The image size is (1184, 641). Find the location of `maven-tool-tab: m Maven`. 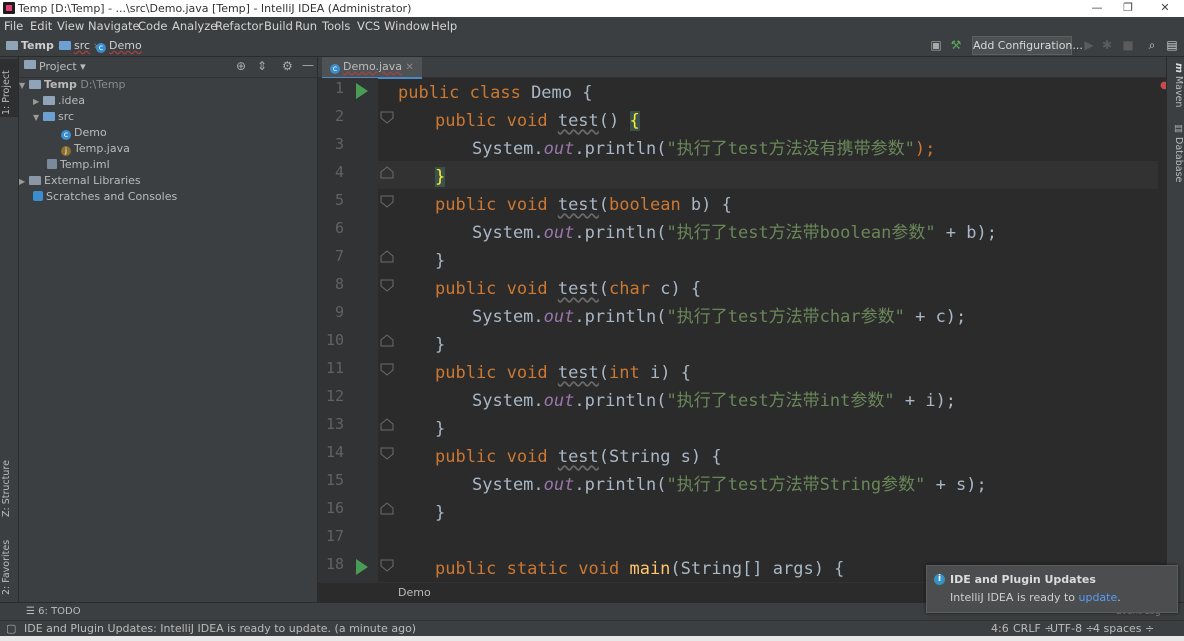

maven-tool-tab: m Maven is located at coordinates (1176, 86).